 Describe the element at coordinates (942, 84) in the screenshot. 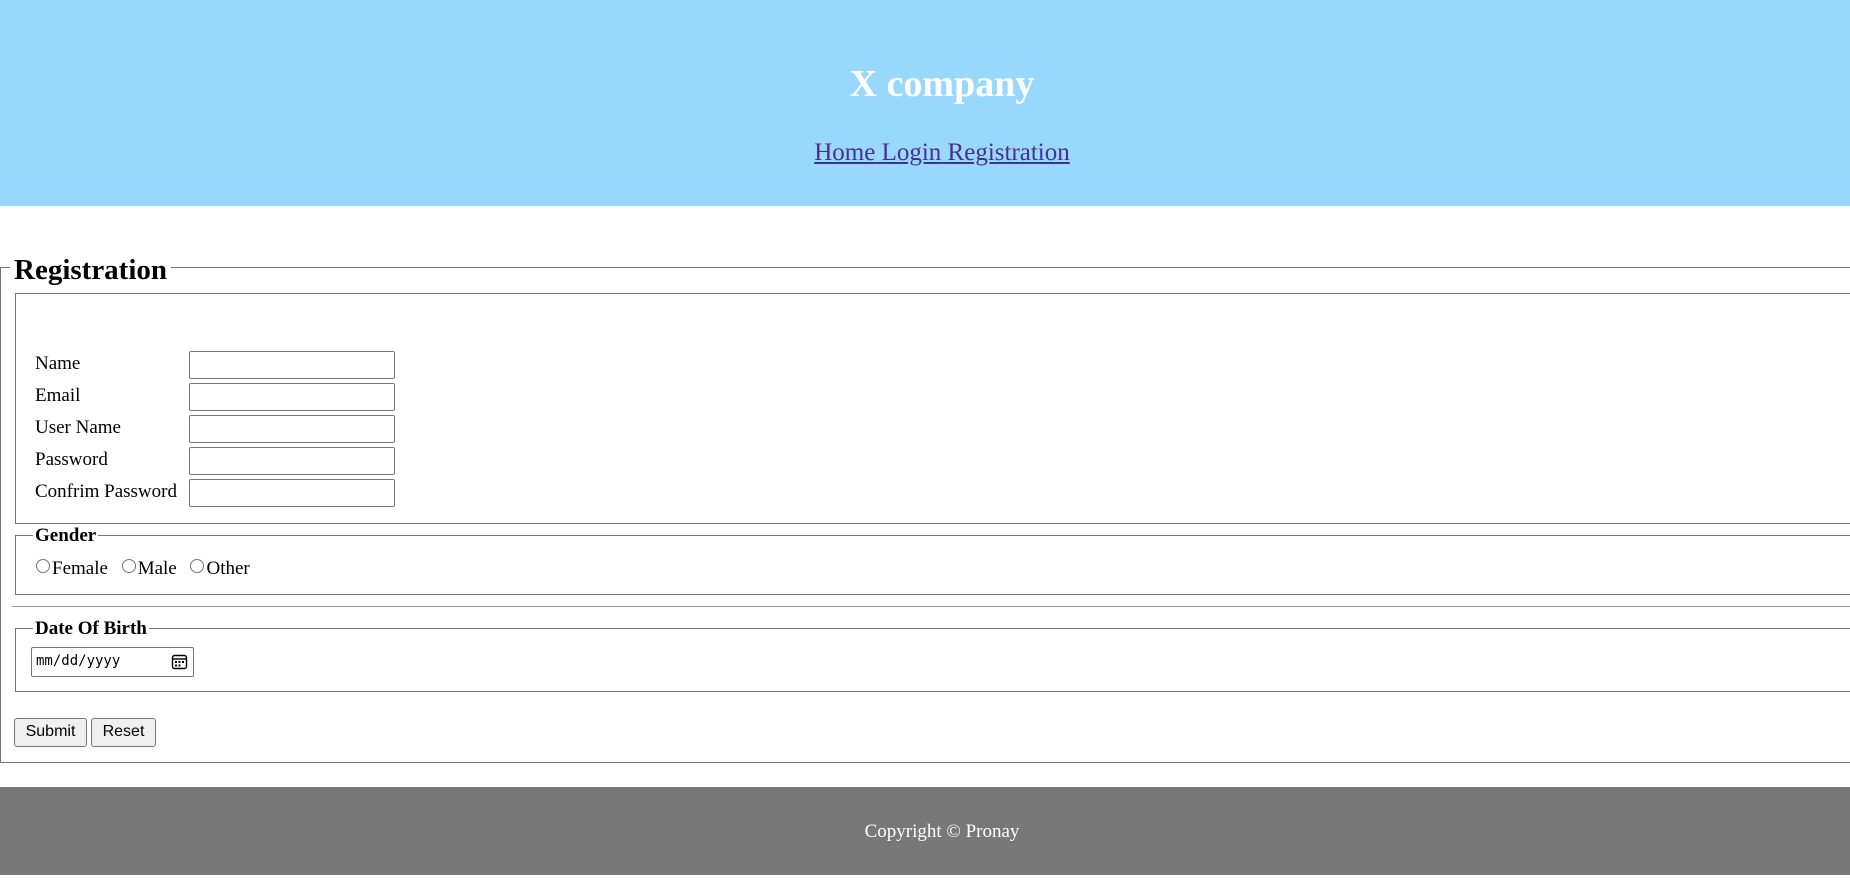

I see `site-title: X company` at that location.